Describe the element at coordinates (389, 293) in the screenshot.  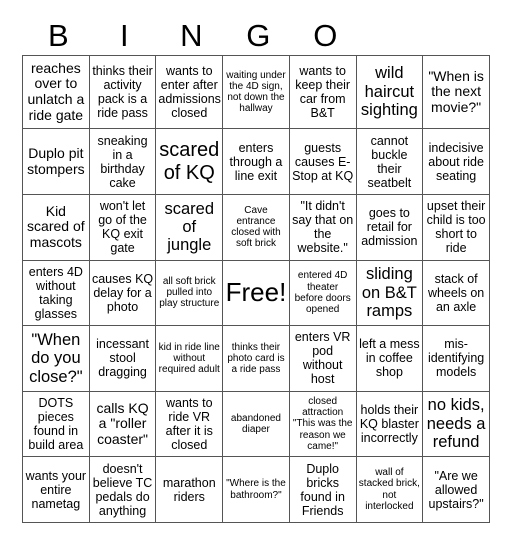
I see `bingo-cell: sliding on B&T ramps` at that location.